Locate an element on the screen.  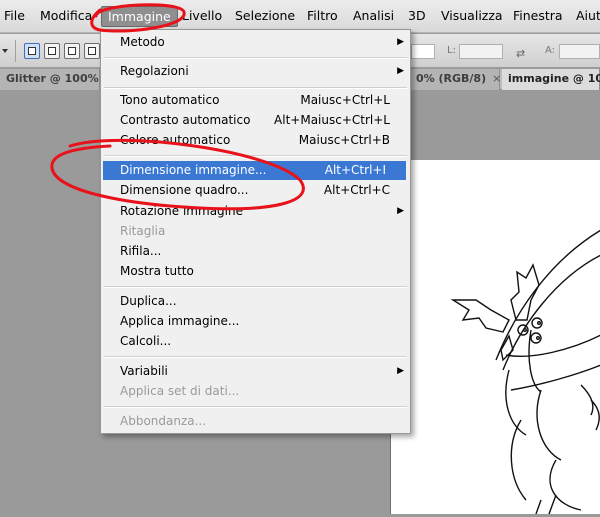
menu-item-ritaglia: Ritaglia is located at coordinates (255, 231).